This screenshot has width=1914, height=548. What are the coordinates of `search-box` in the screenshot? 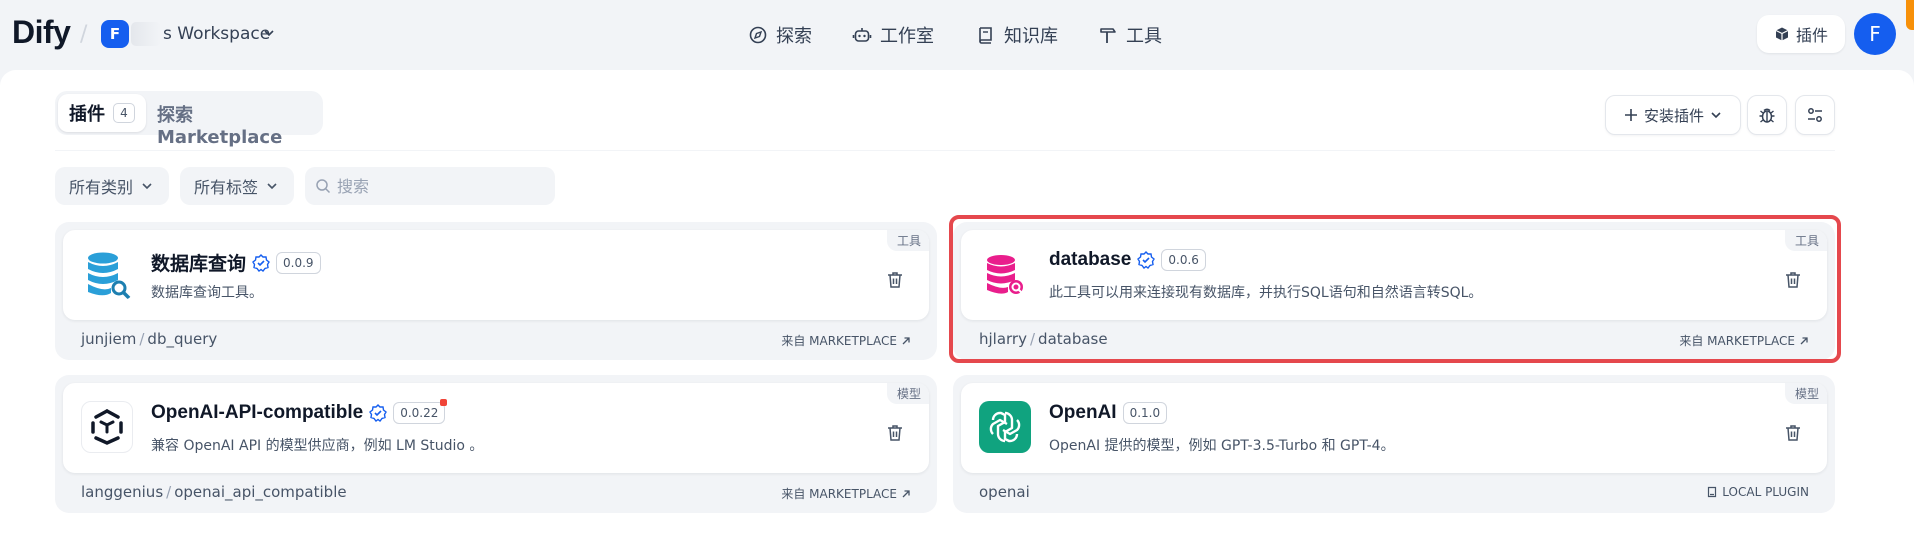 It's located at (430, 186).